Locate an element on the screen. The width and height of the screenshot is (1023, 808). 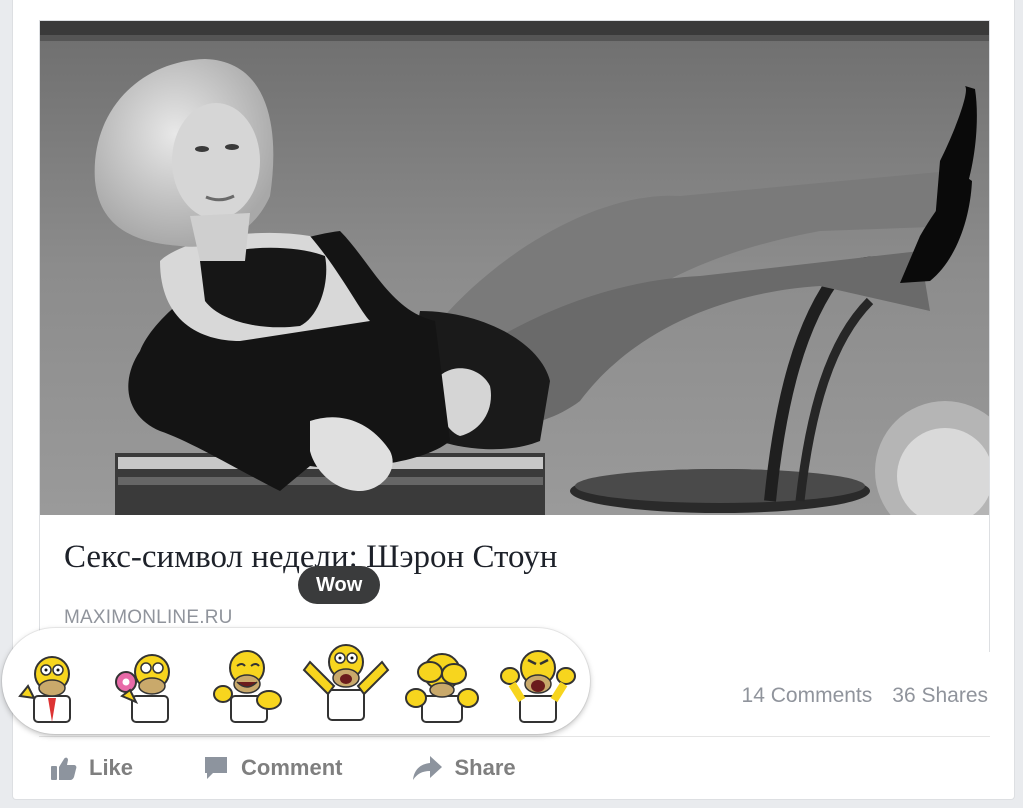
homer-sad-icon is located at coordinates (442, 681).